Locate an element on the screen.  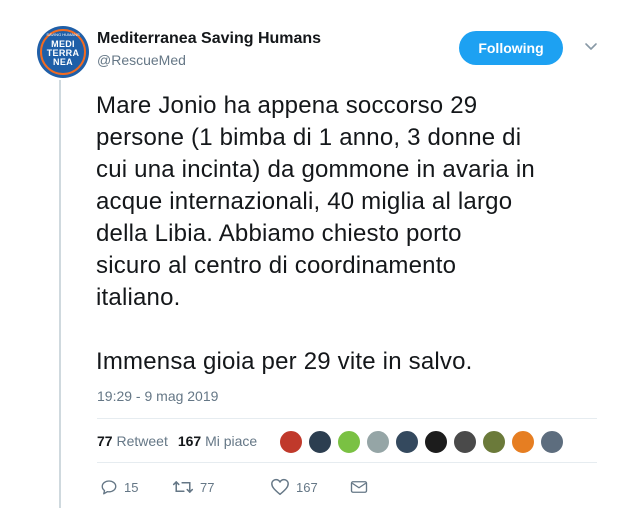
reply-icon is located at coordinates (109, 487).